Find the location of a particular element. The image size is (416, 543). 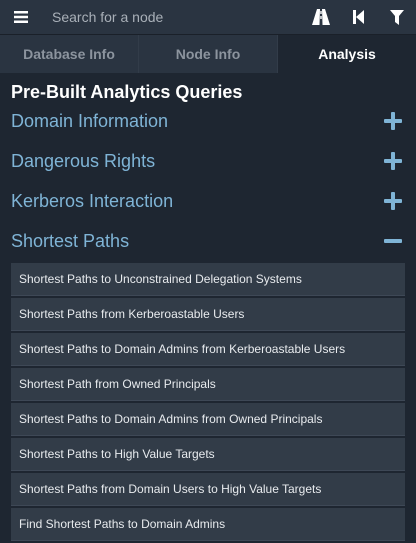

pathfinding-button is located at coordinates (321, 17).